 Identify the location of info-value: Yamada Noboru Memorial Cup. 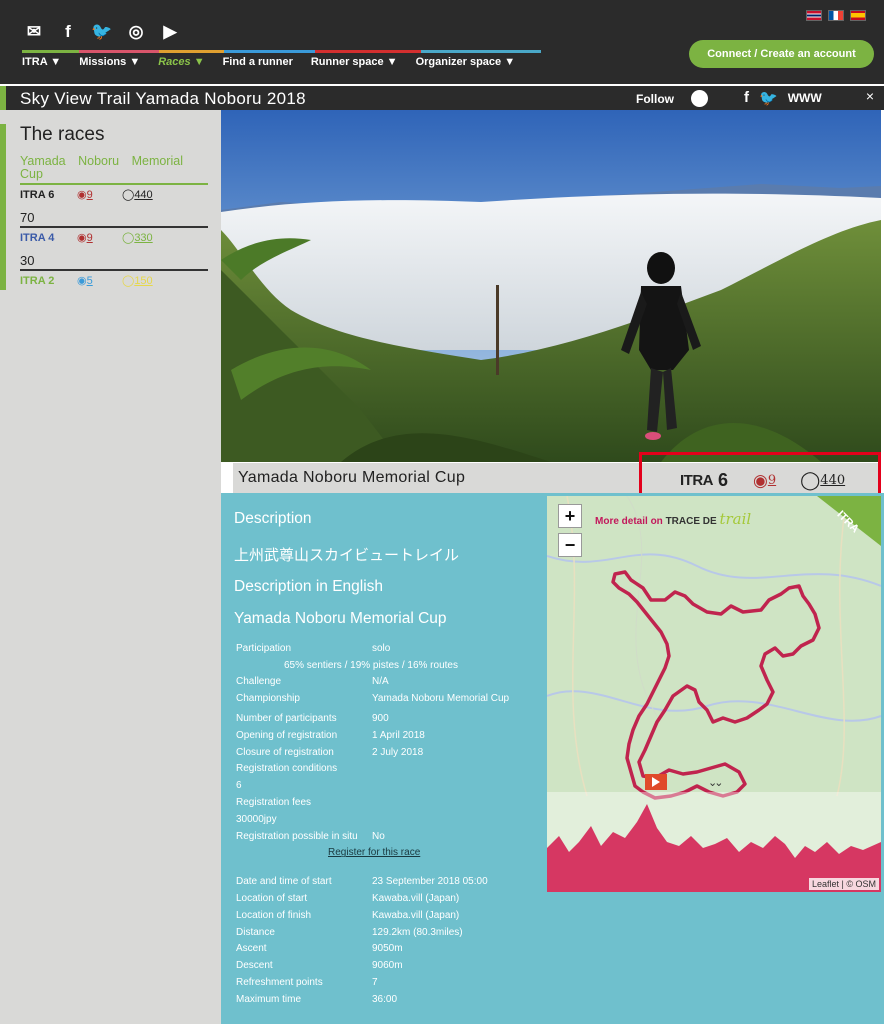
(441, 699).